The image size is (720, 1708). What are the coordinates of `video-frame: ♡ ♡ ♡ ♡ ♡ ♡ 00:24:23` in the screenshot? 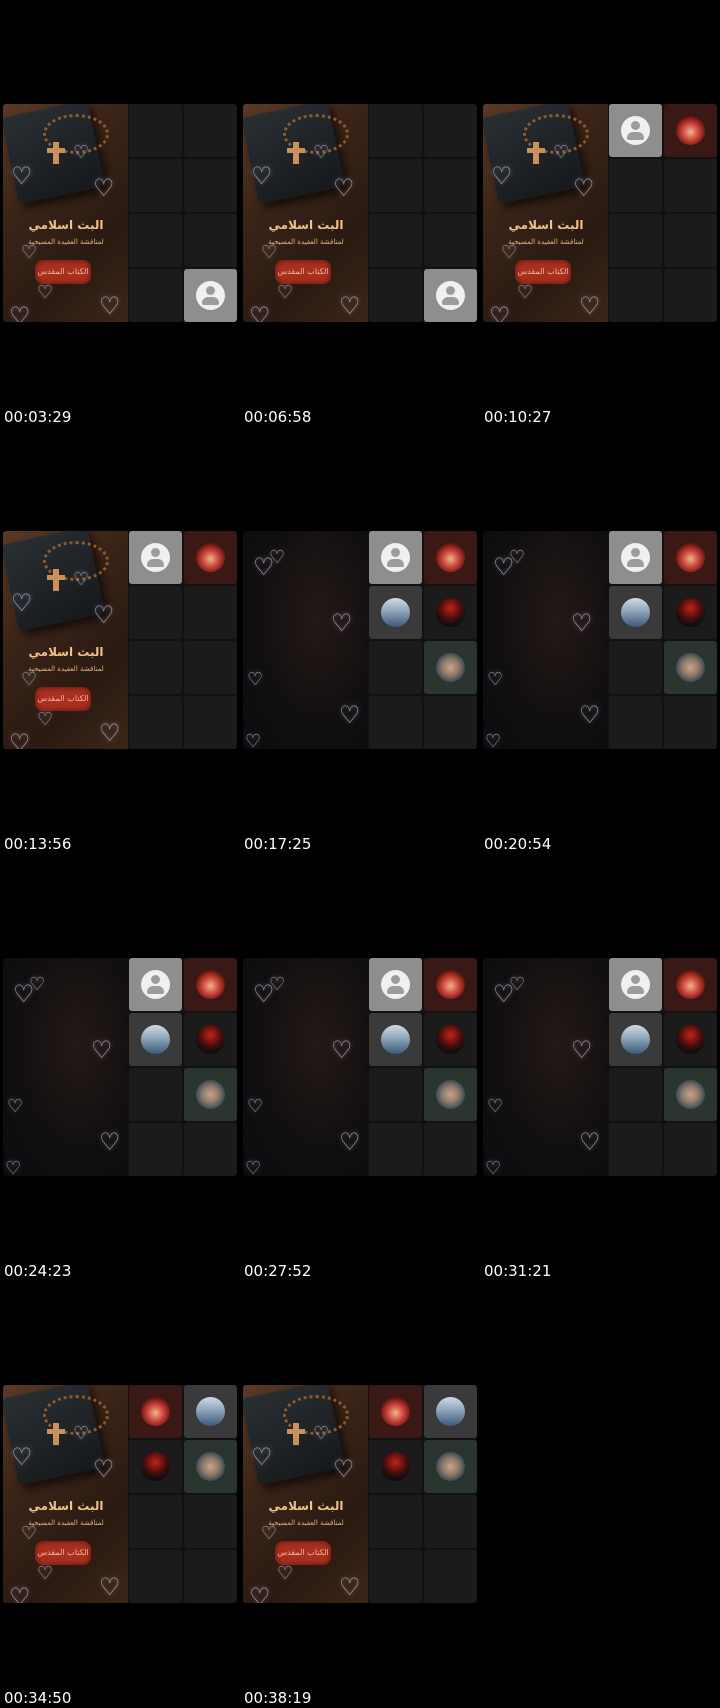 It's located at (120, 1067).